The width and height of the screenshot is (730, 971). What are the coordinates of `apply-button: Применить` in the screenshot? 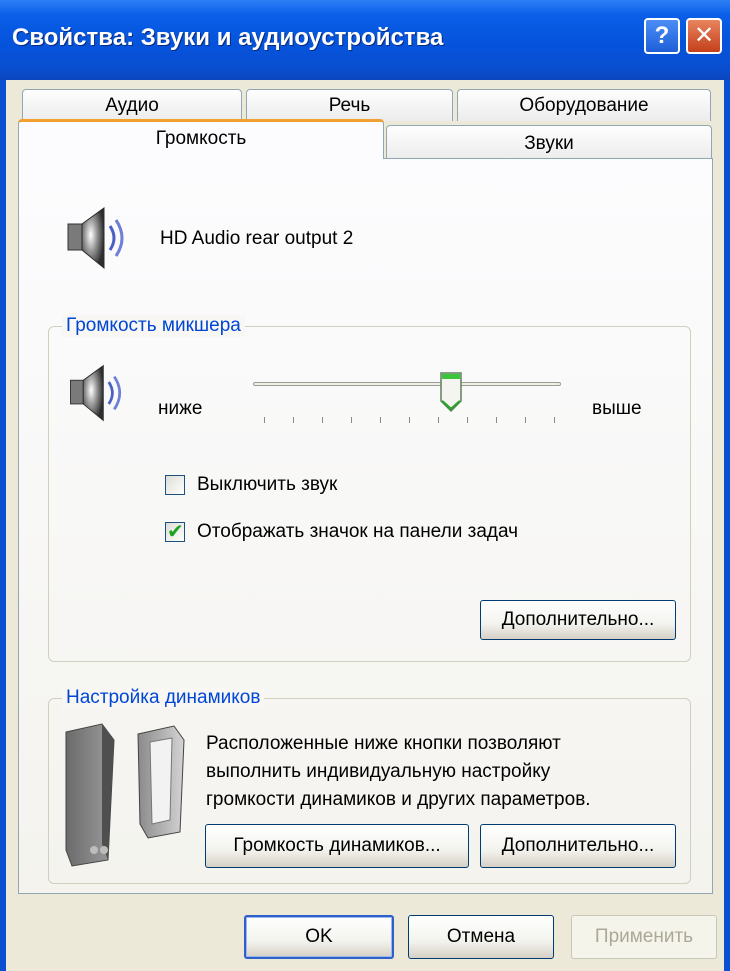 It's located at (644, 937).